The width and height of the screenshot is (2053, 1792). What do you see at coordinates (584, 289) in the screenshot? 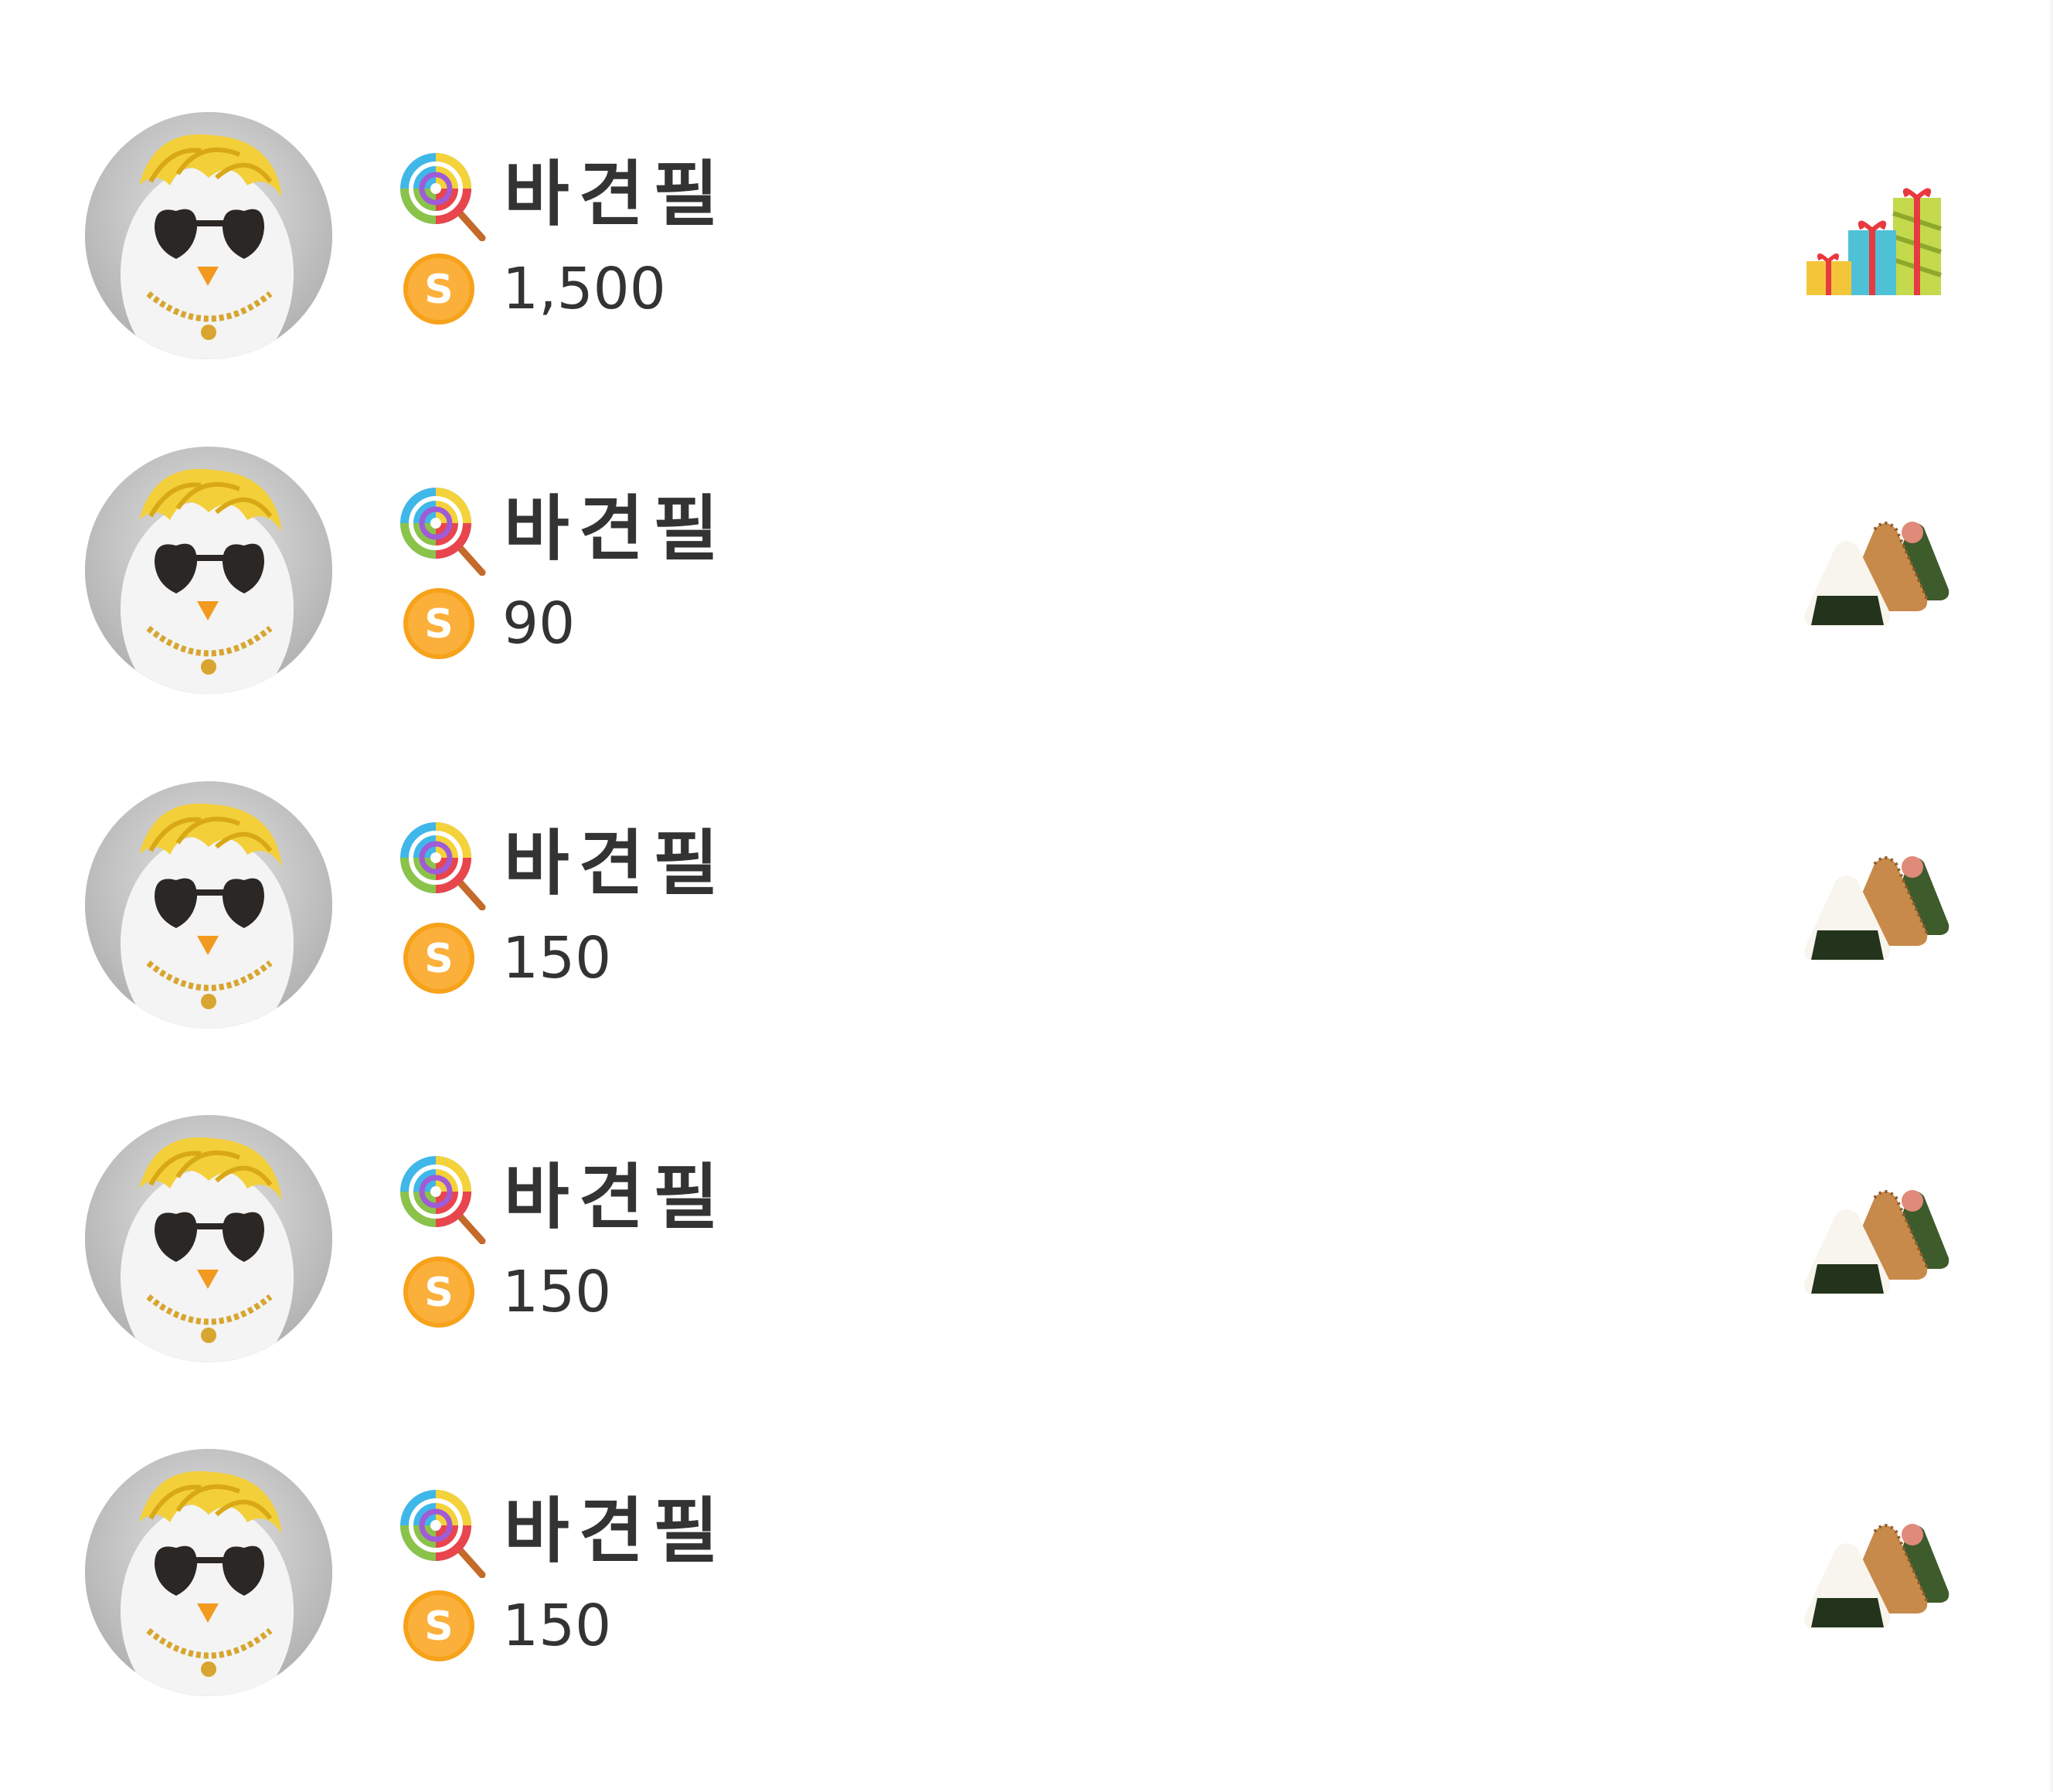
I see `amount: 1,500` at bounding box center [584, 289].